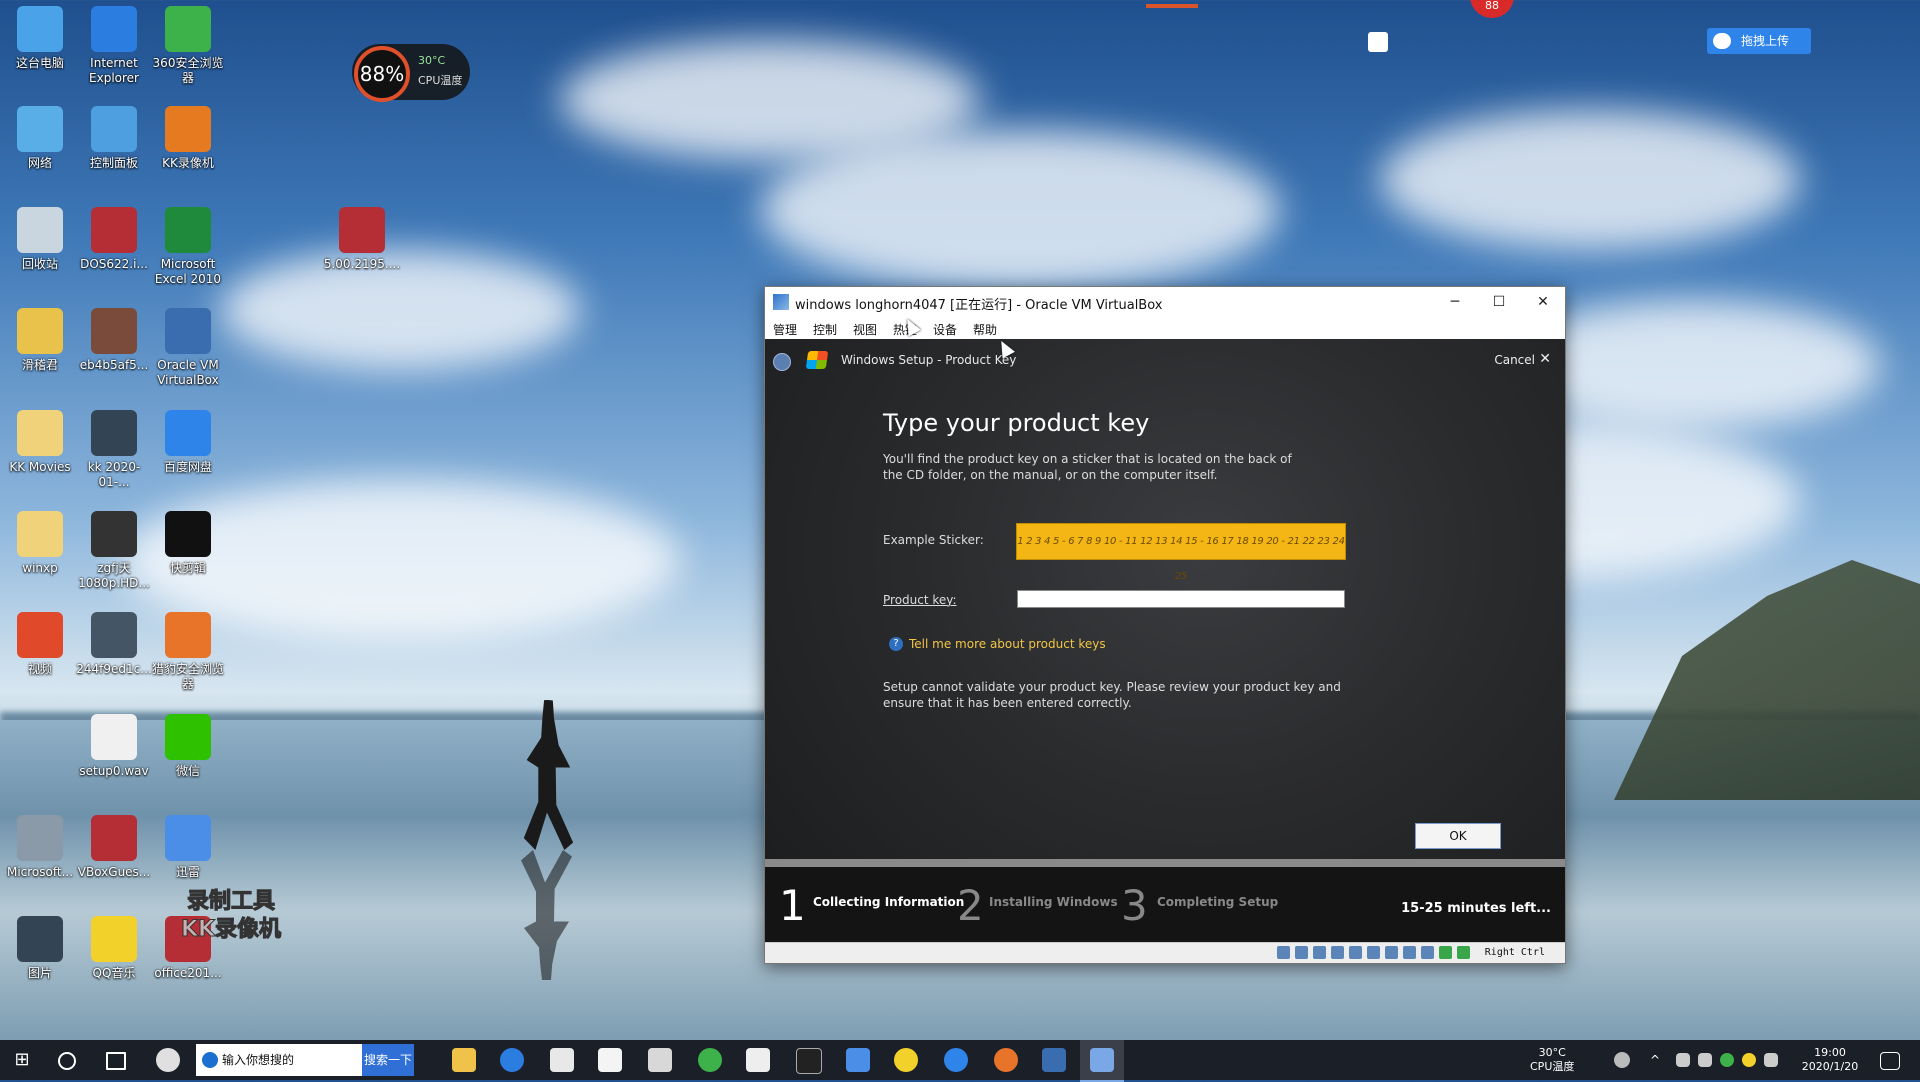 The height and width of the screenshot is (1082, 1920). What do you see at coordinates (40, 644) in the screenshot?
I see `desktop-icon: 视频` at bounding box center [40, 644].